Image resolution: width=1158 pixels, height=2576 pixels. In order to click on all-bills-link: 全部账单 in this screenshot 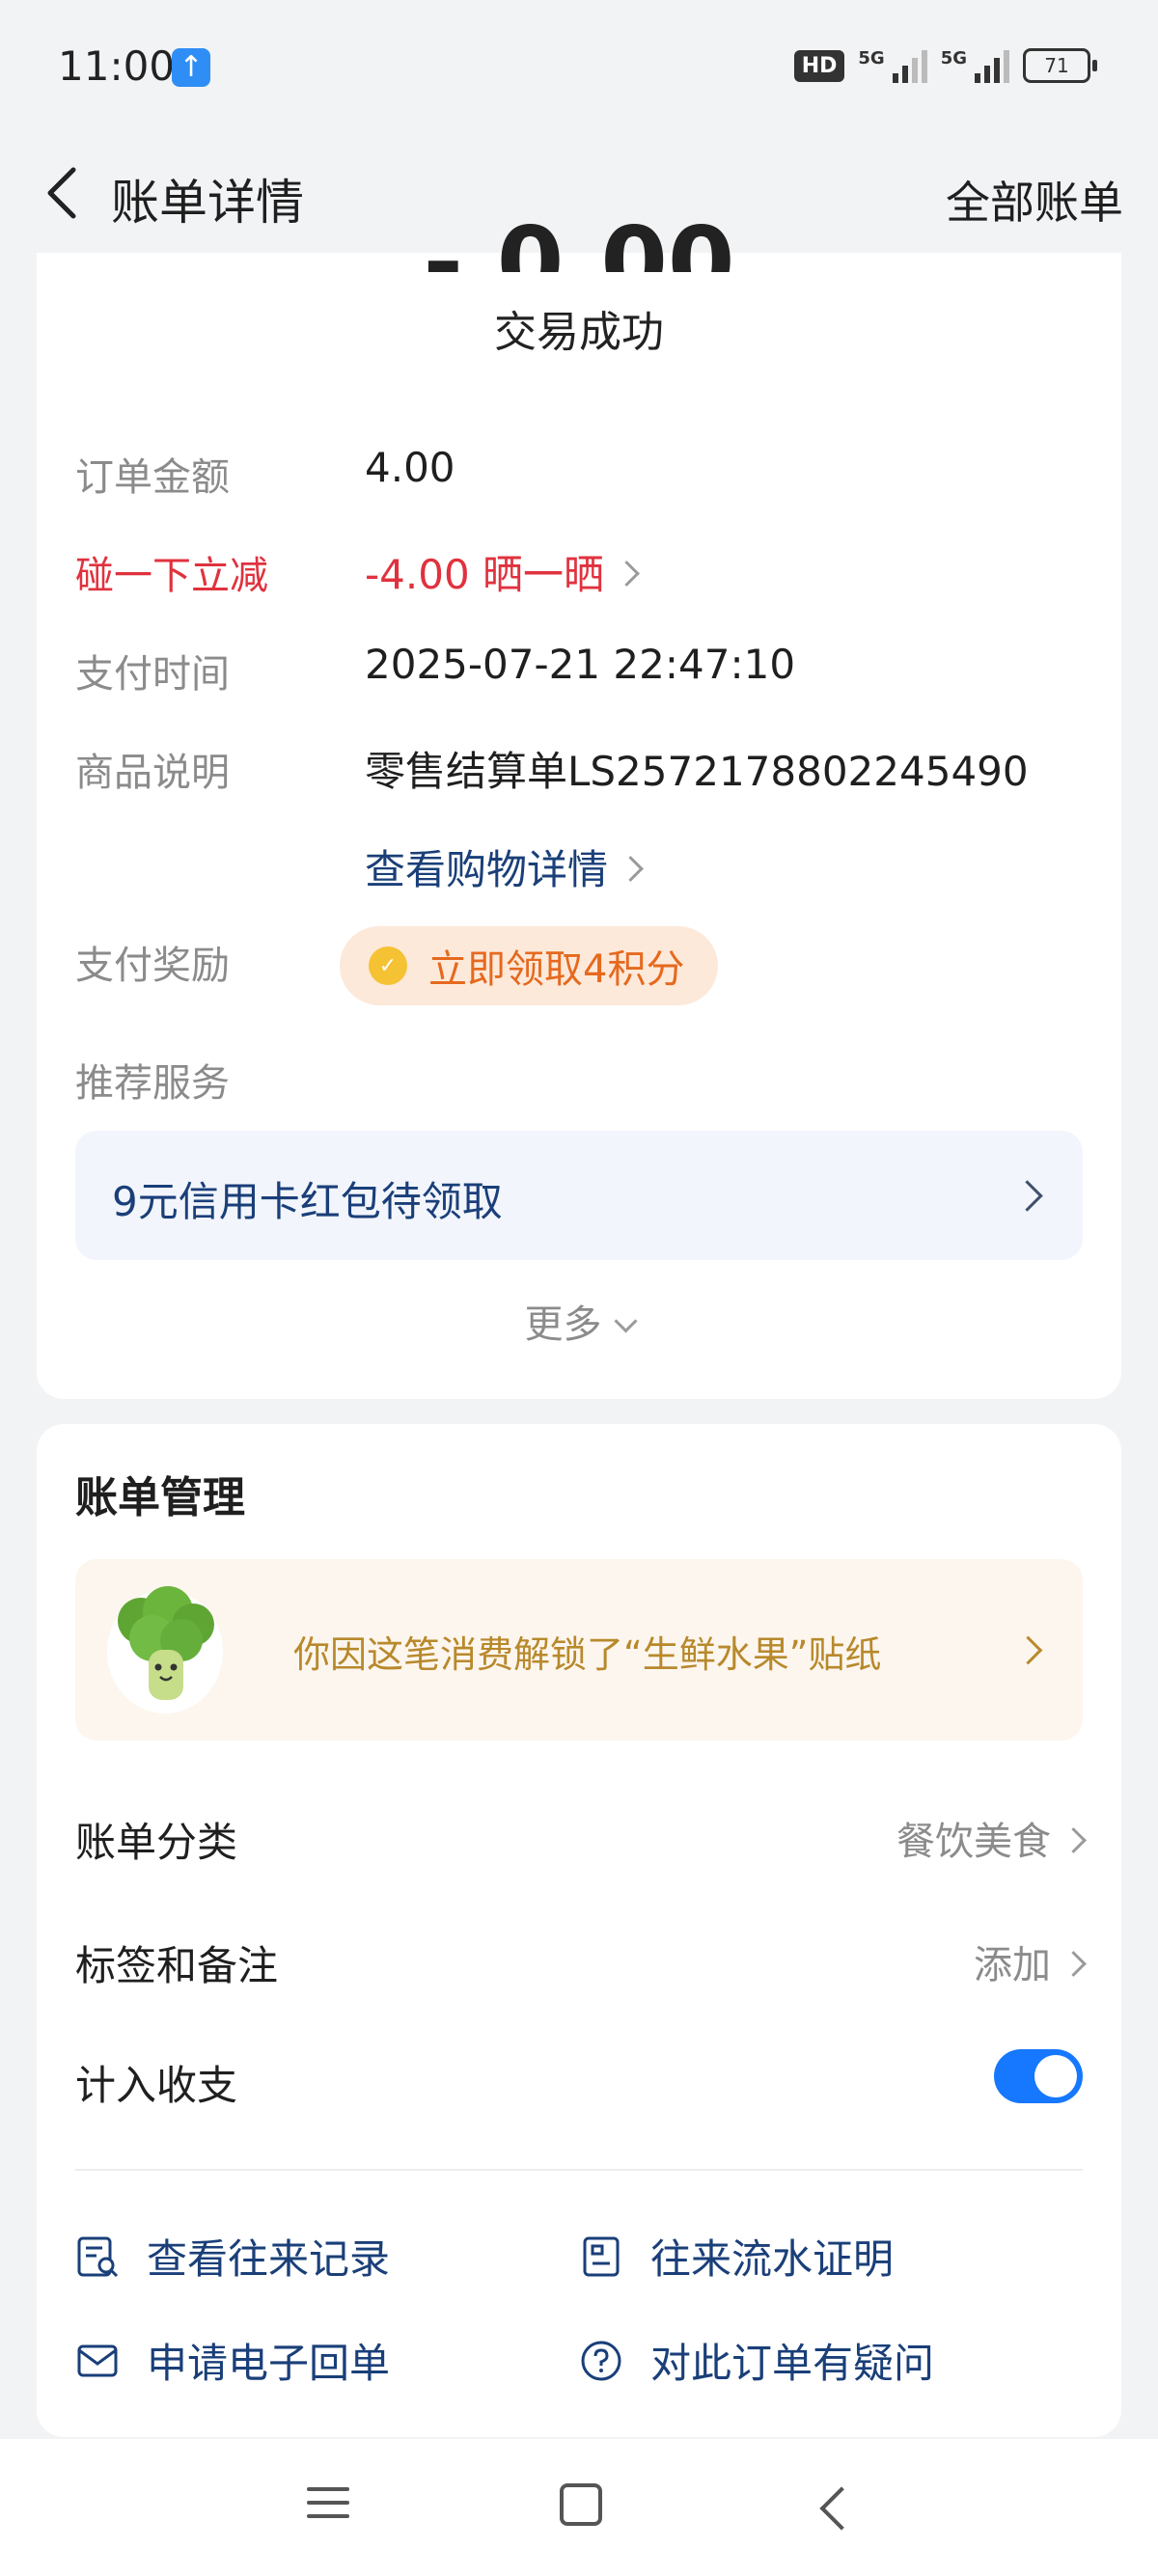, I will do `click(1034, 200)`.